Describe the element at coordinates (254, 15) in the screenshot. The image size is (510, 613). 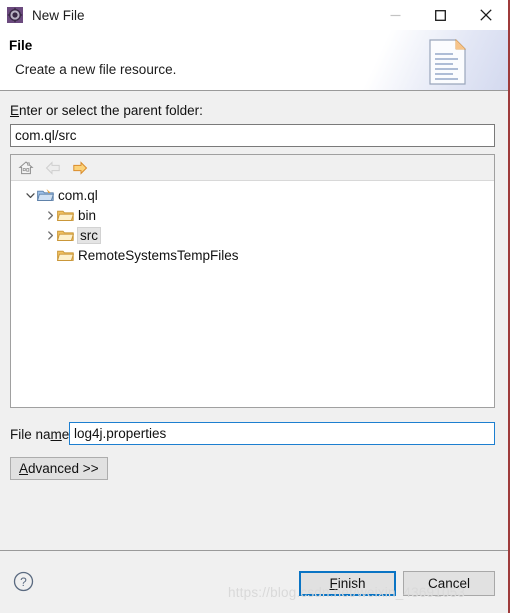
I see `title-bar: New File` at that location.